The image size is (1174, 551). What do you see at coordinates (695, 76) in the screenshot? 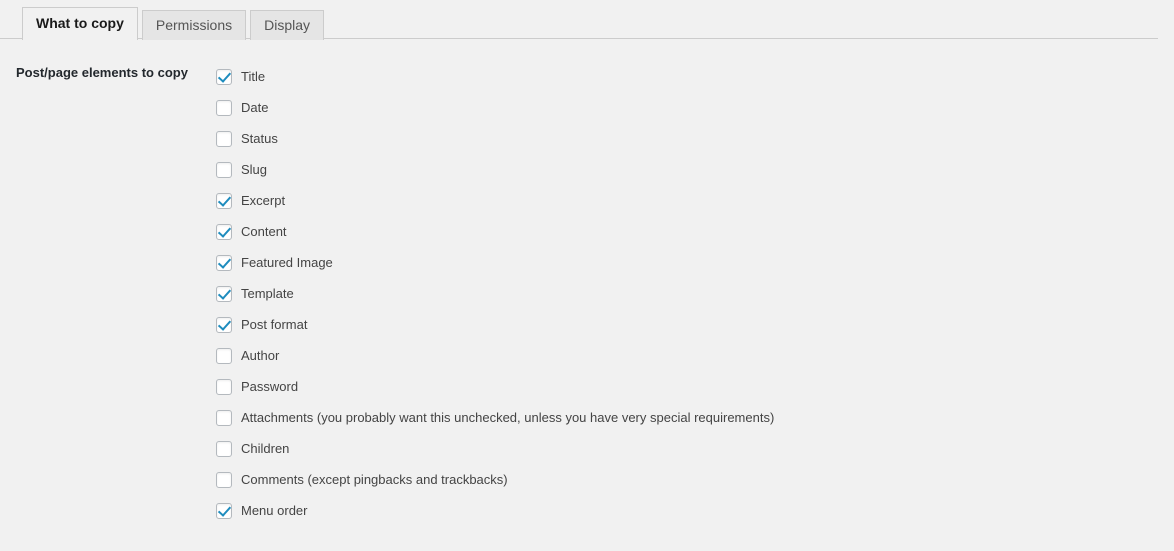
I see `option-row: Title` at bounding box center [695, 76].